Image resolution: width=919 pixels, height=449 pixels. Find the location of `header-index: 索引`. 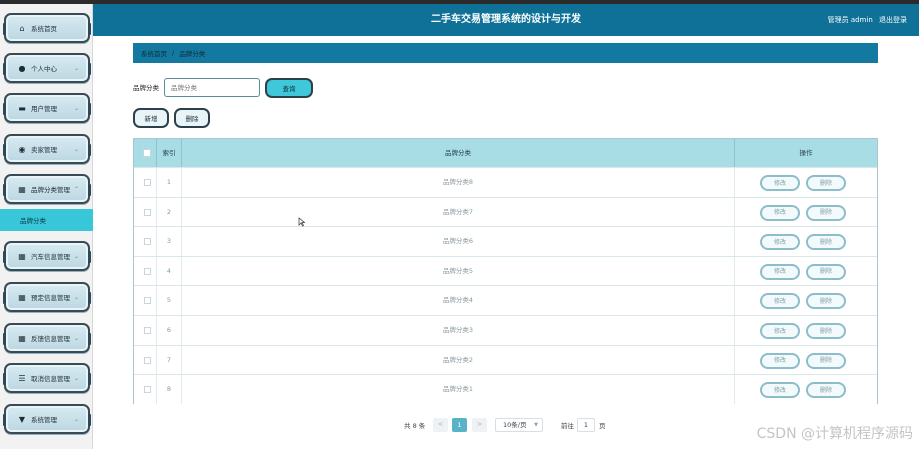

header-index: 索引 is located at coordinates (169, 153).